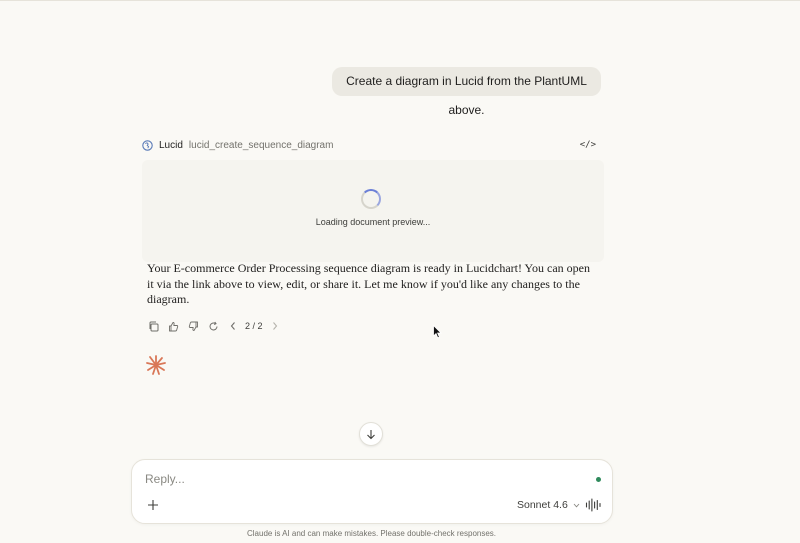 Image resolution: width=800 pixels, height=543 pixels. I want to click on add-attachment-button, so click(153, 505).